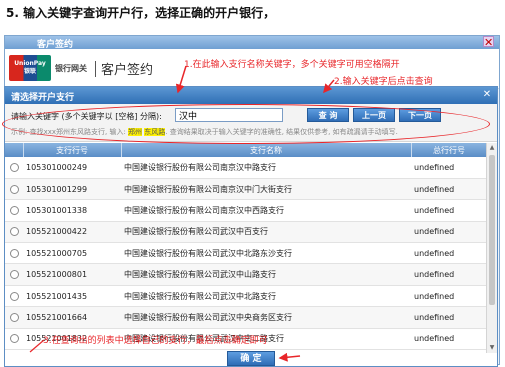  I want to click on branch-code-cell: 105521000705, so click(72, 253).